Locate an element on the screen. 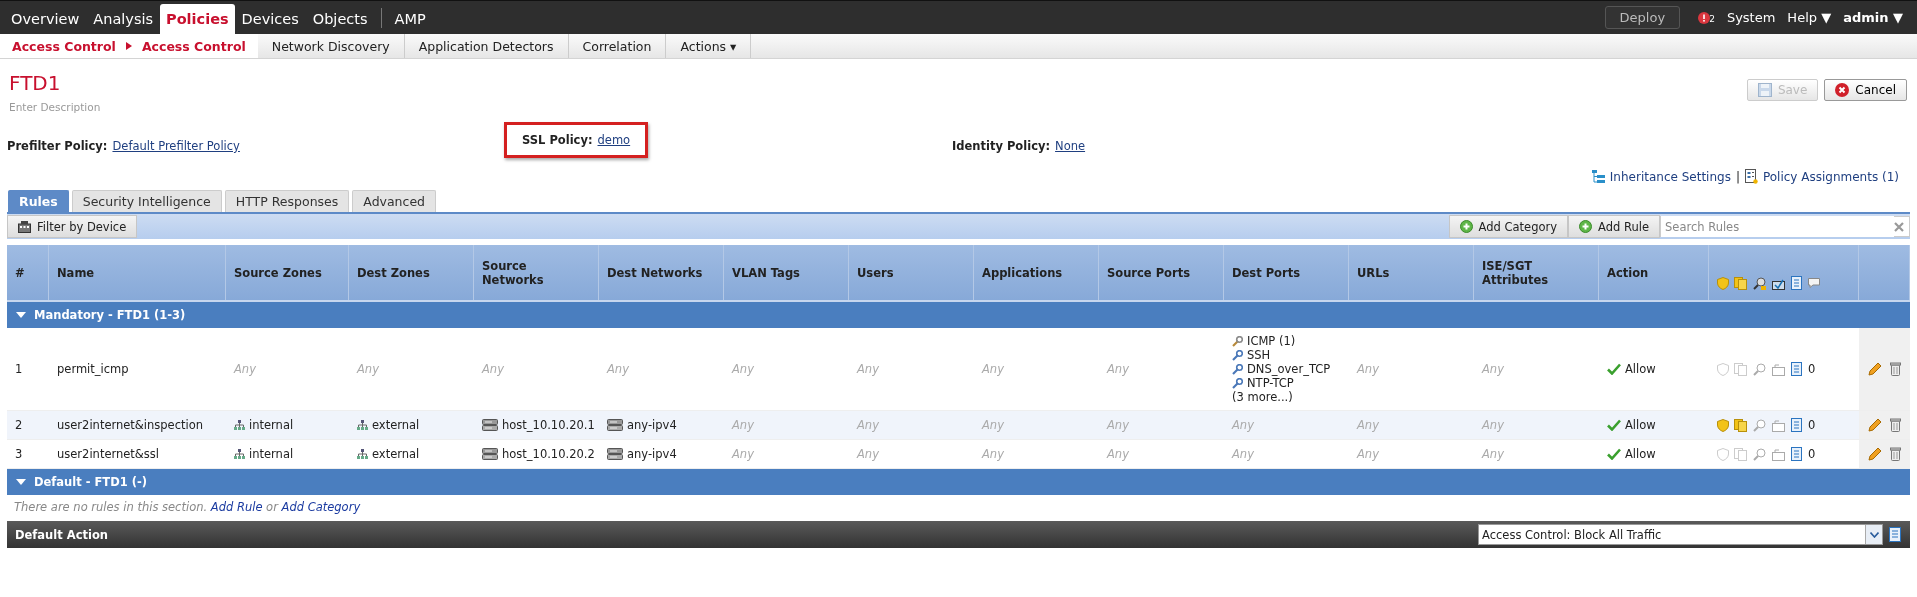  sub-nav-tab: Correlation is located at coordinates (617, 46).